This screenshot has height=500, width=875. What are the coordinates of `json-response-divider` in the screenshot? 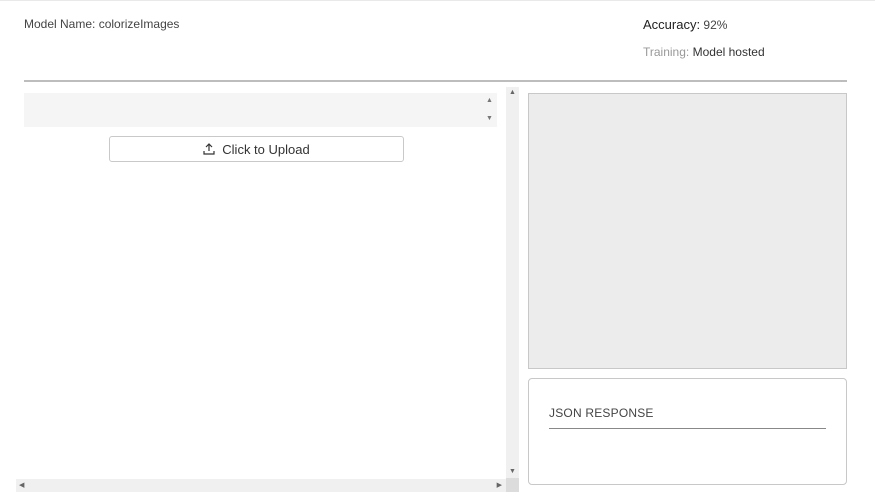 It's located at (687, 428).